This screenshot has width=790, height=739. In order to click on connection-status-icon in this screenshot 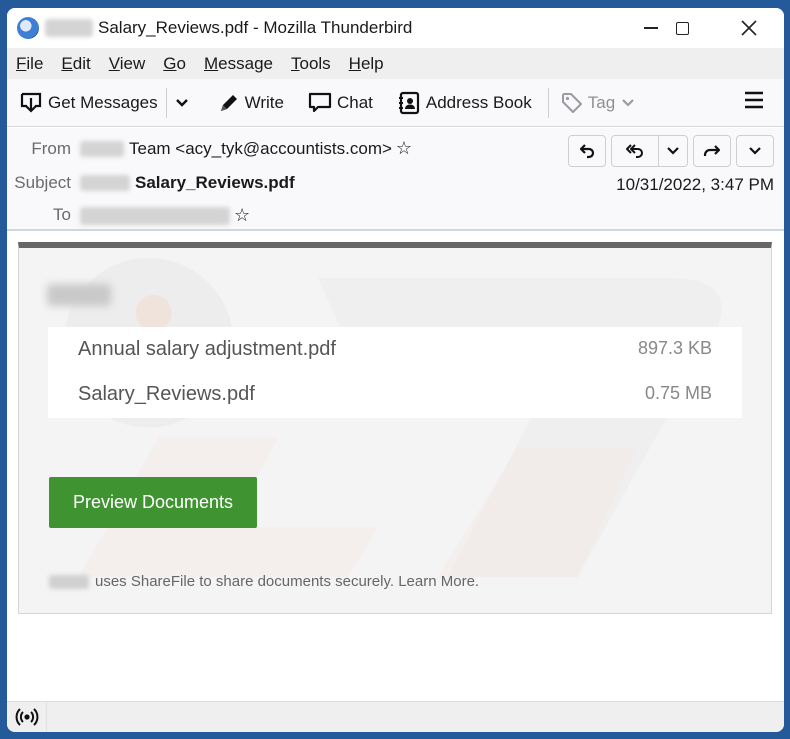, I will do `click(26, 717)`.